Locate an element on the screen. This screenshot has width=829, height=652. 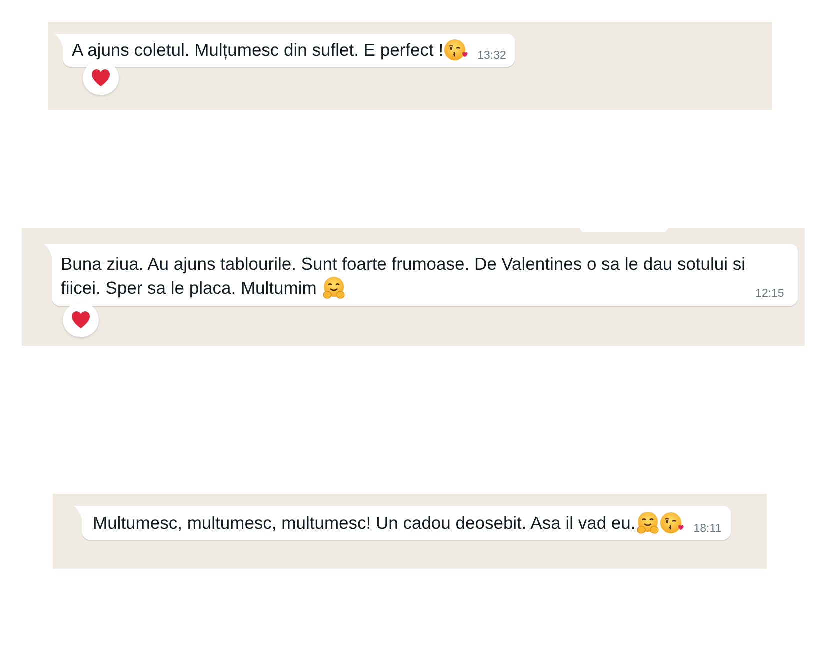
message-time: 18:11 is located at coordinates (708, 529).